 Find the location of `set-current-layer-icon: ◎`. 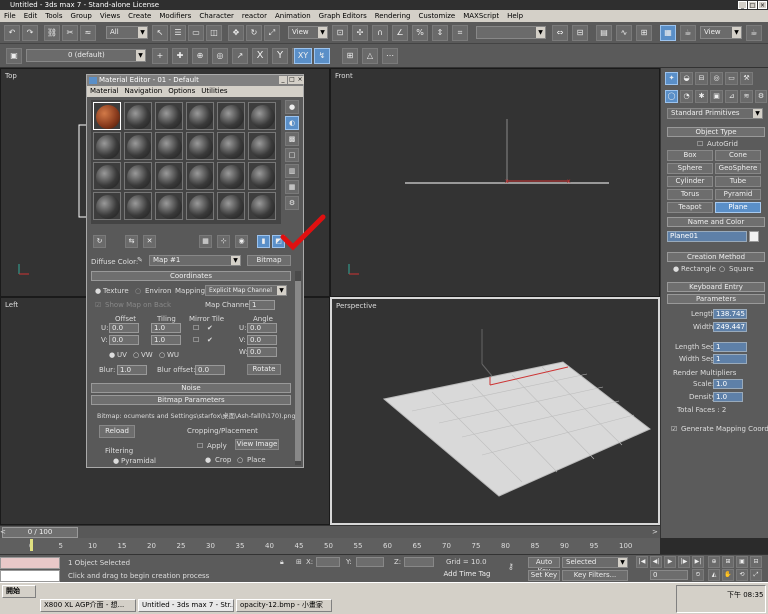

set-current-layer-icon: ◎ is located at coordinates (220, 56).